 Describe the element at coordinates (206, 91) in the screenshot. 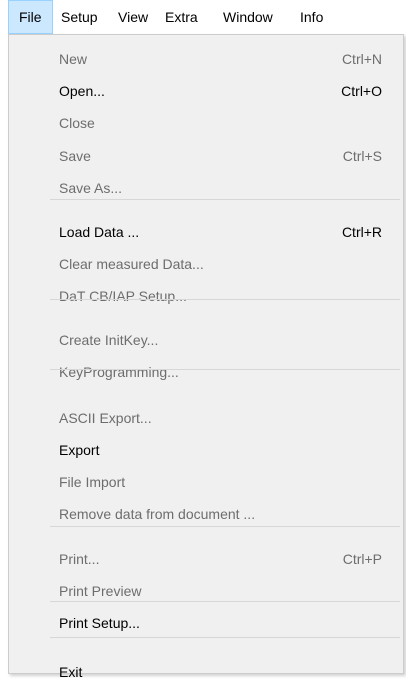

I see `menu-item-open: Open... Ctrl+O` at that location.